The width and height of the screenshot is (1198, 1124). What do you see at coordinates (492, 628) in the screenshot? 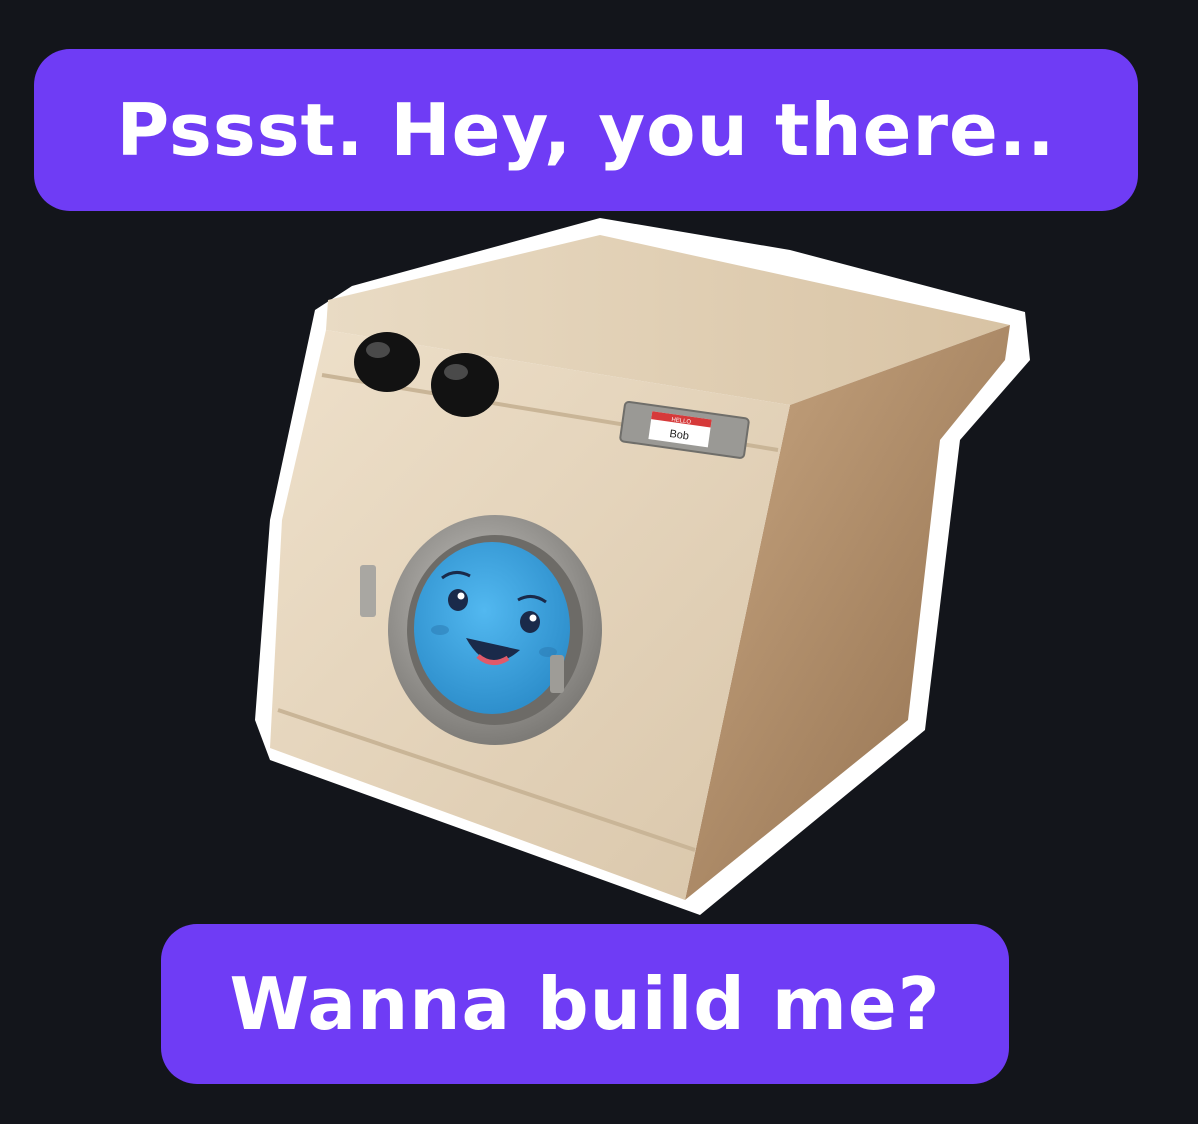
I see `smiley-face-icon` at bounding box center [492, 628].